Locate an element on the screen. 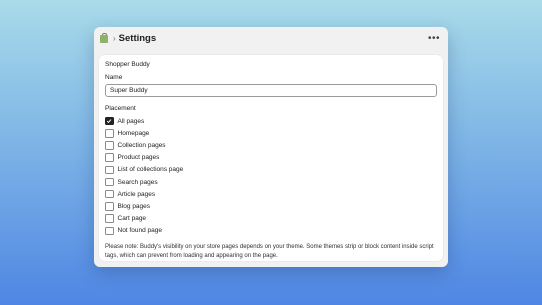 This screenshot has width=542, height=305. placement-option-cart-page: Cart page is located at coordinates (271, 219).